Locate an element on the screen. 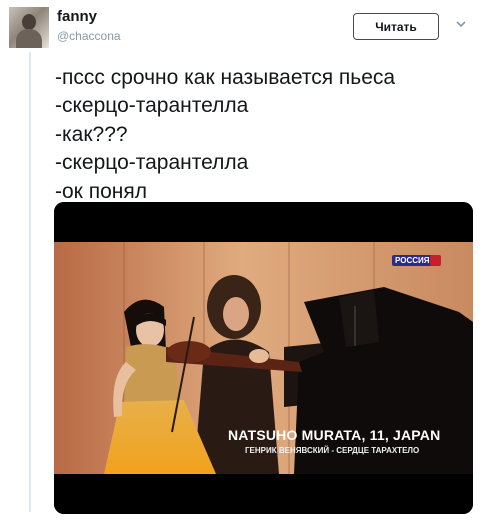 The width and height of the screenshot is (500, 521). avatar is located at coordinates (29, 27).